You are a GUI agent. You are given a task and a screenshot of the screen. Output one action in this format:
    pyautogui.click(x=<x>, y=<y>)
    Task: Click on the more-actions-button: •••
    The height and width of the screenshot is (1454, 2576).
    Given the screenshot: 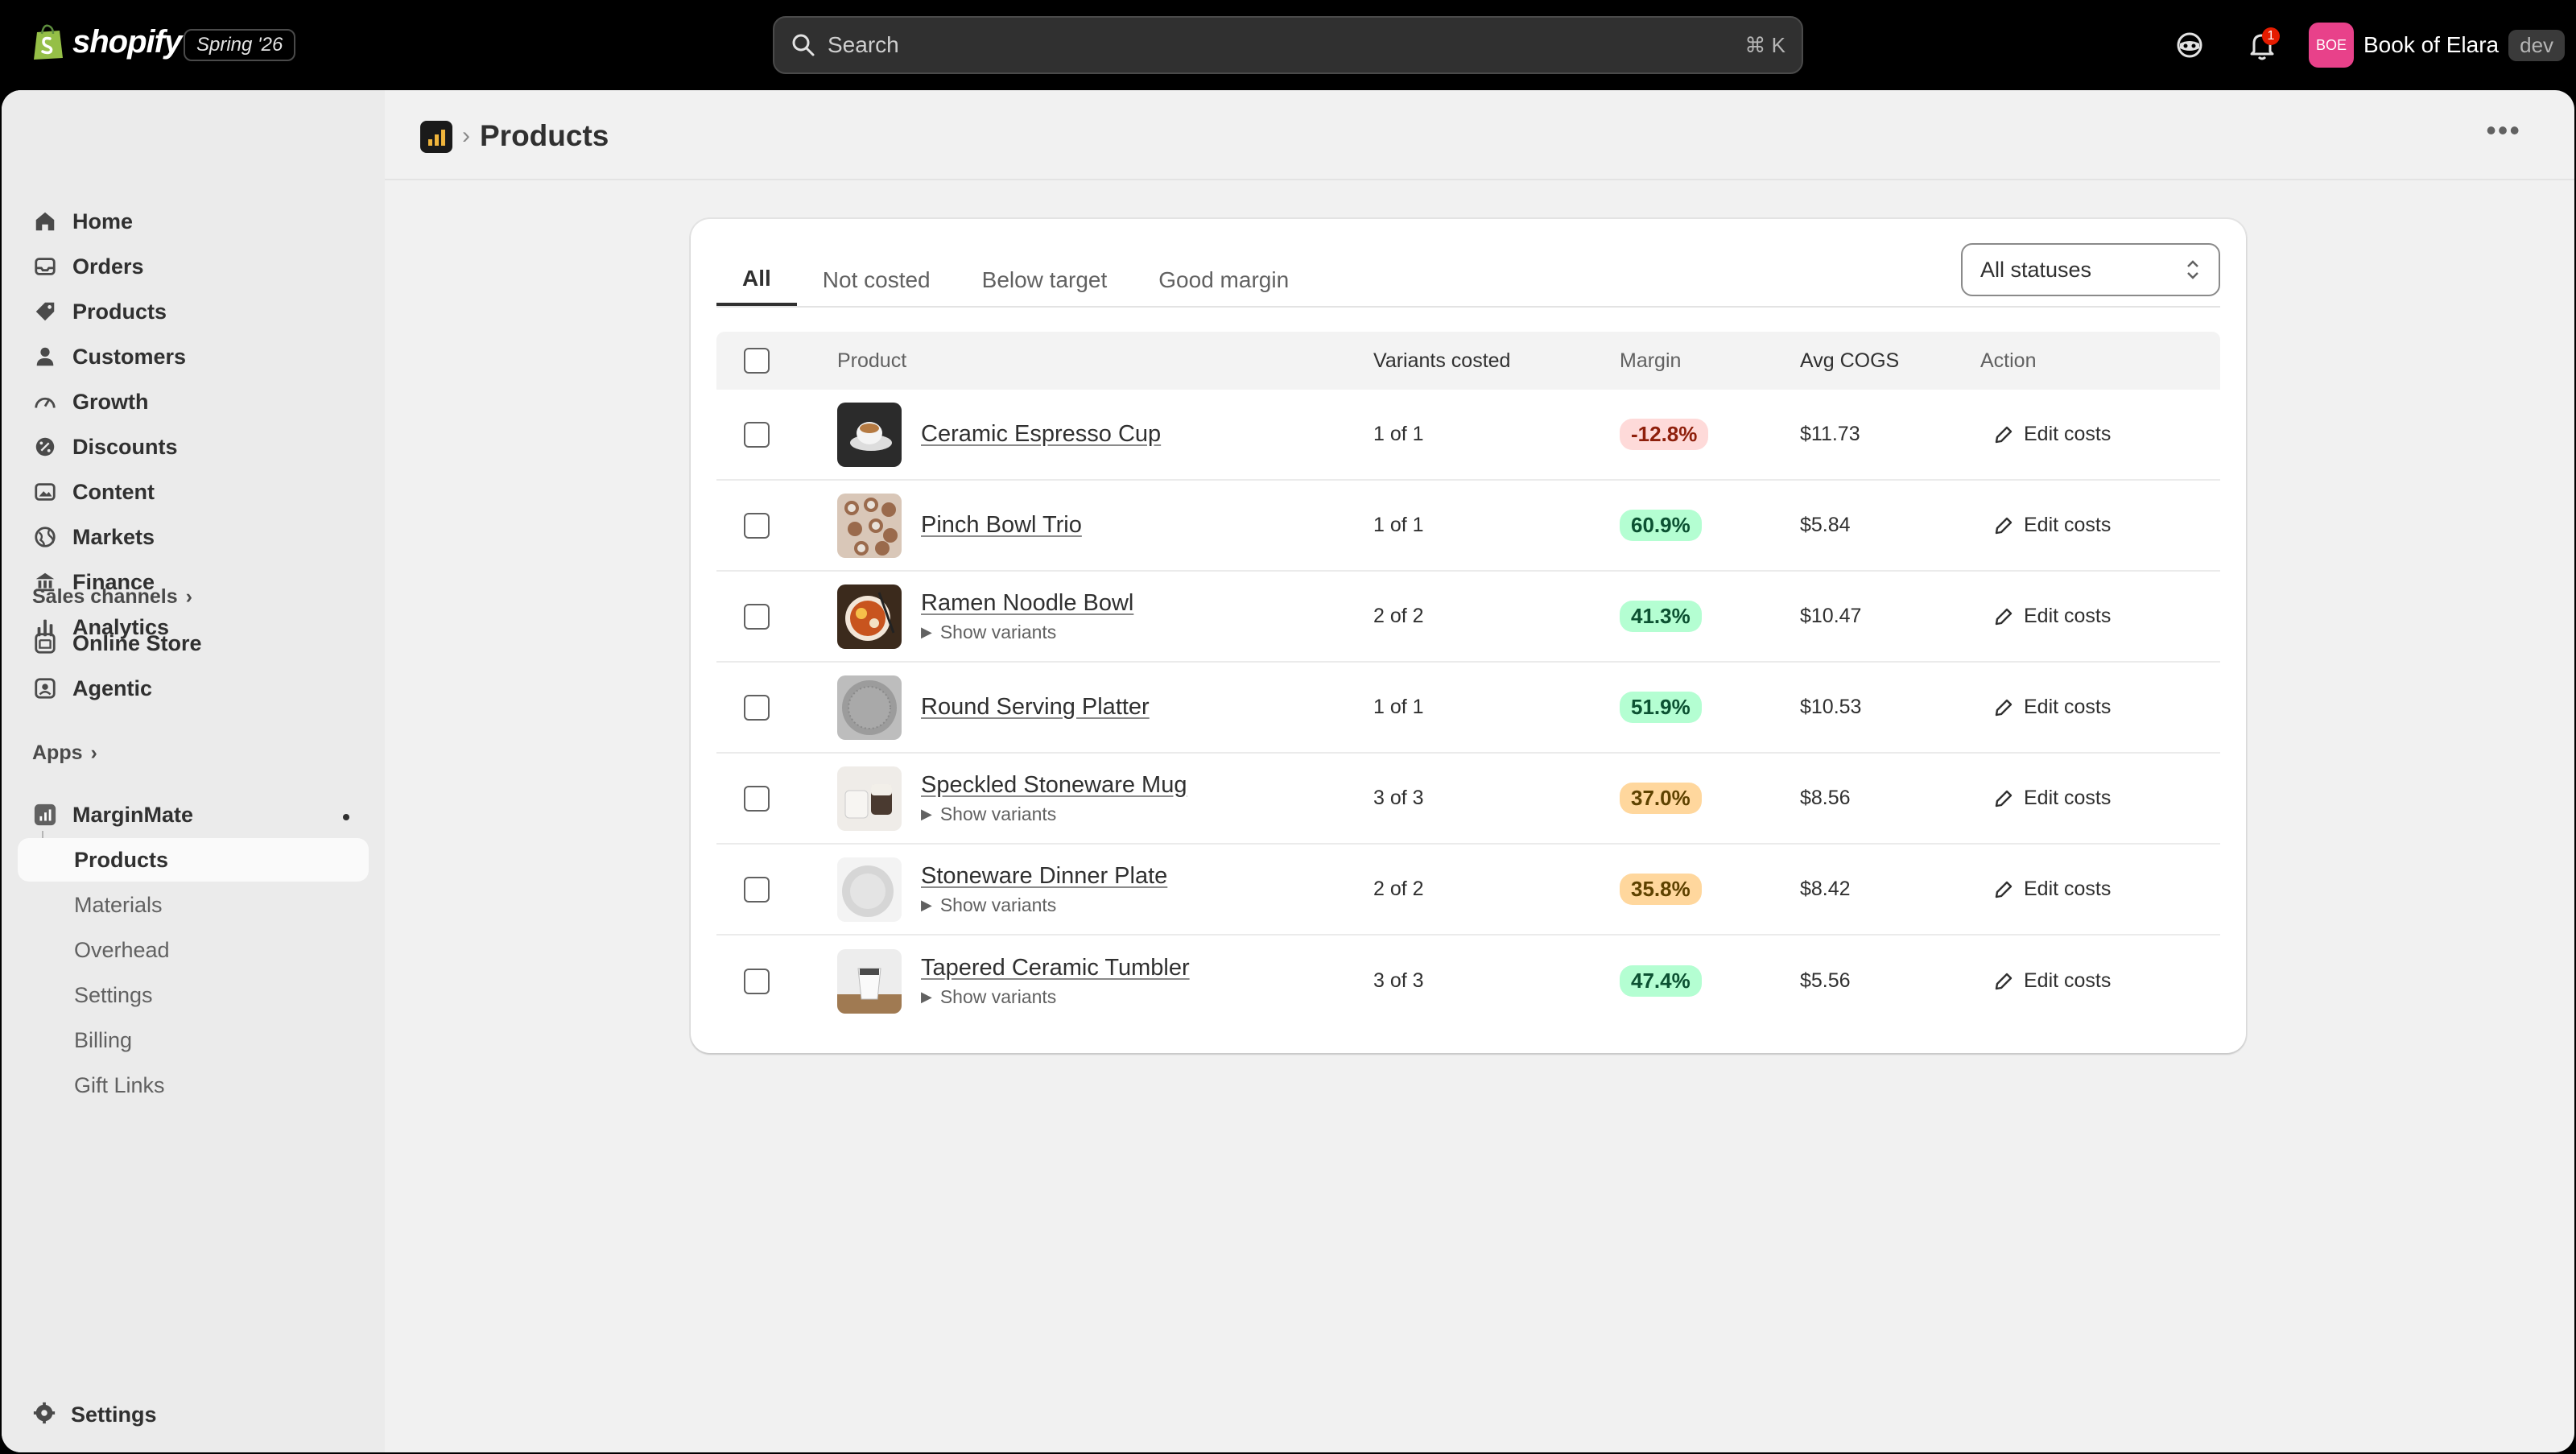 What is the action you would take?
    pyautogui.click(x=2503, y=130)
    